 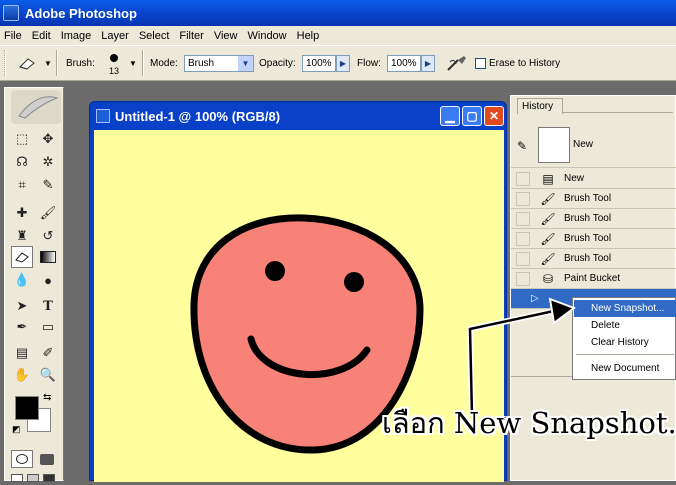 I want to click on menu-item-delete: Delete, so click(x=625, y=325).